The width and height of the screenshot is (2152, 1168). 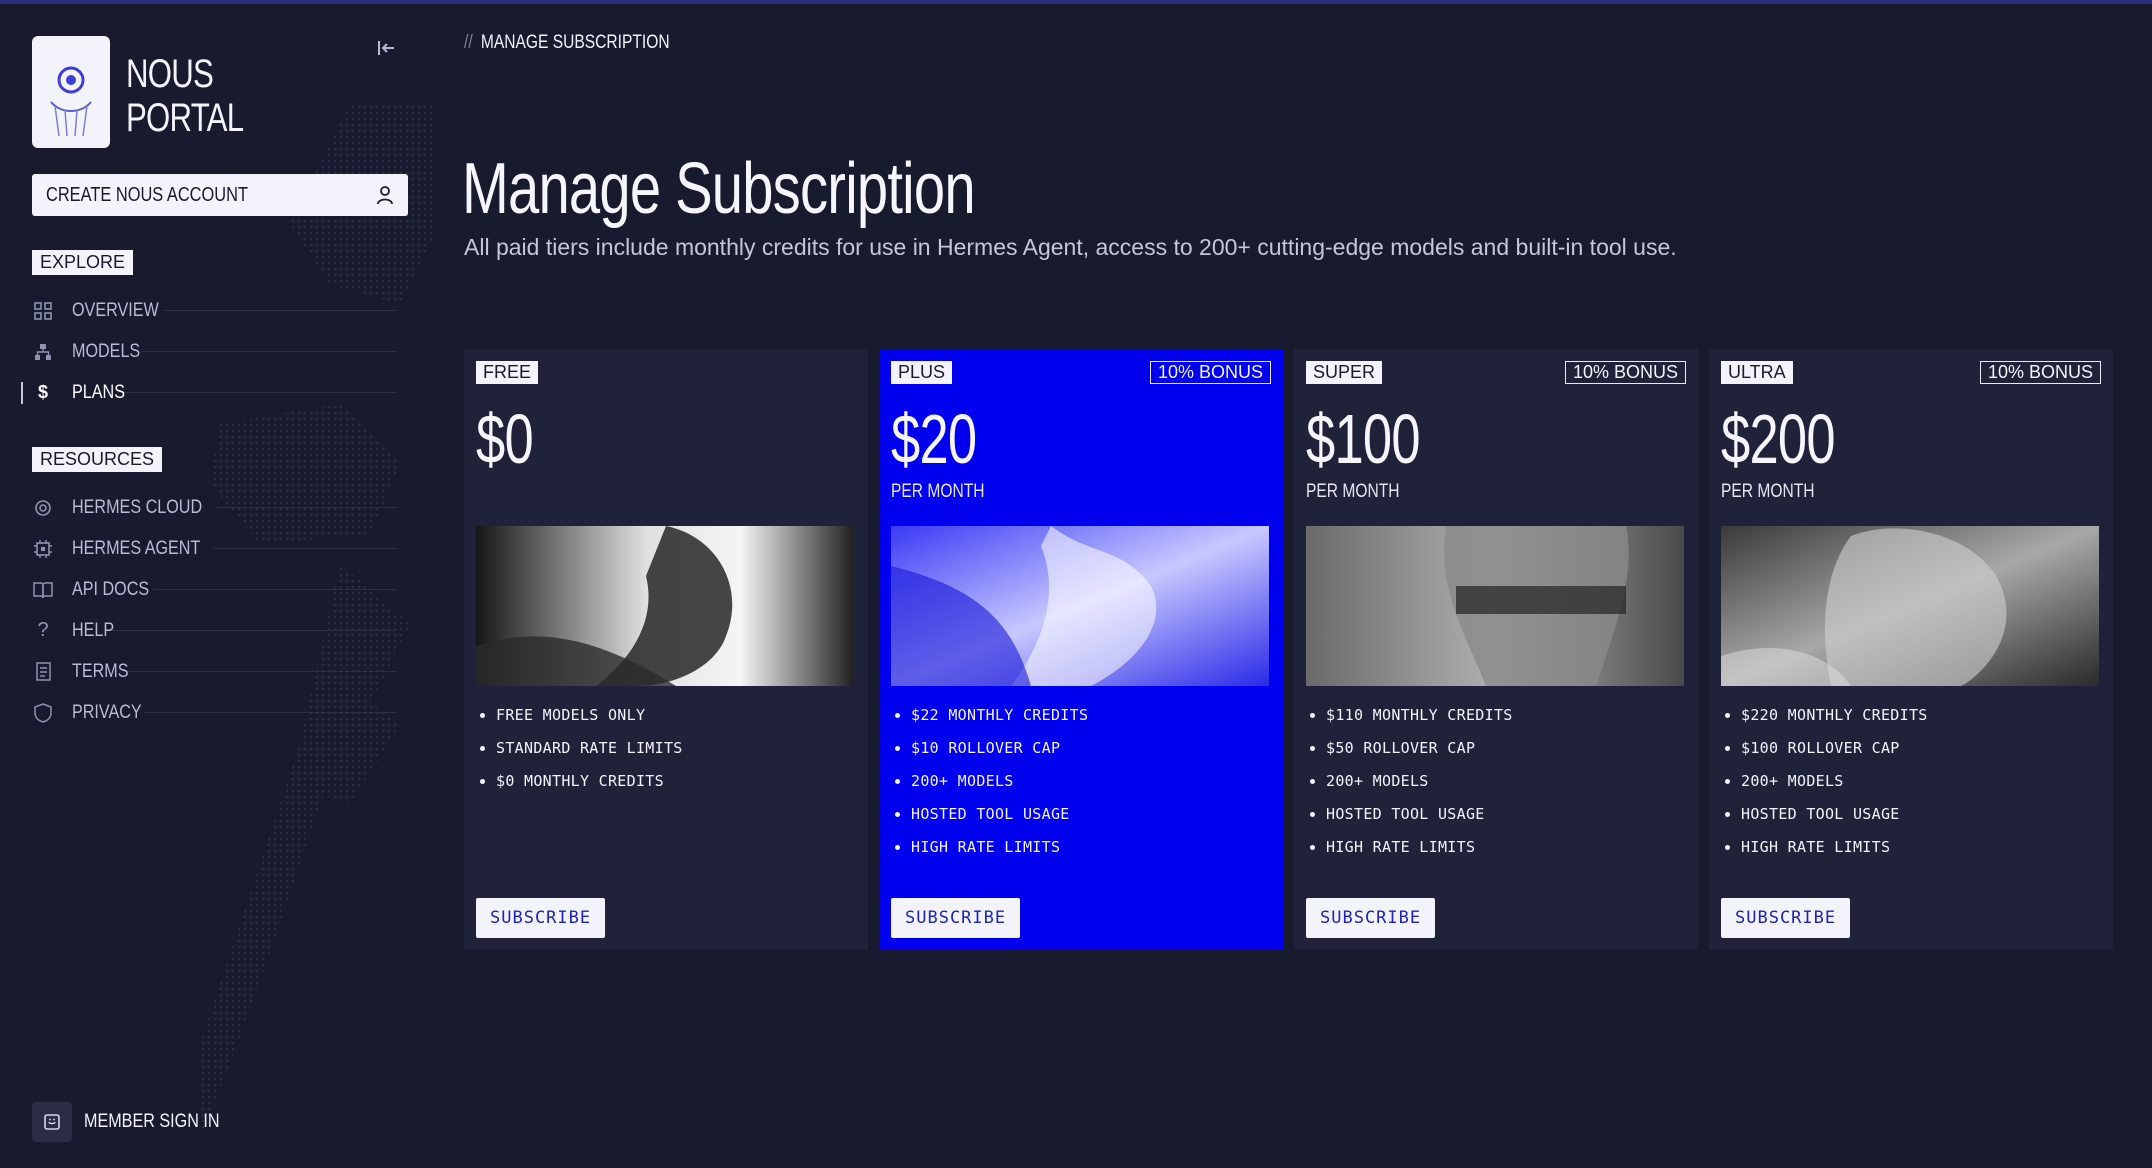 What do you see at coordinates (147, 194) in the screenshot?
I see `create-account-label: CREATE NOUS ACCOUNT` at bounding box center [147, 194].